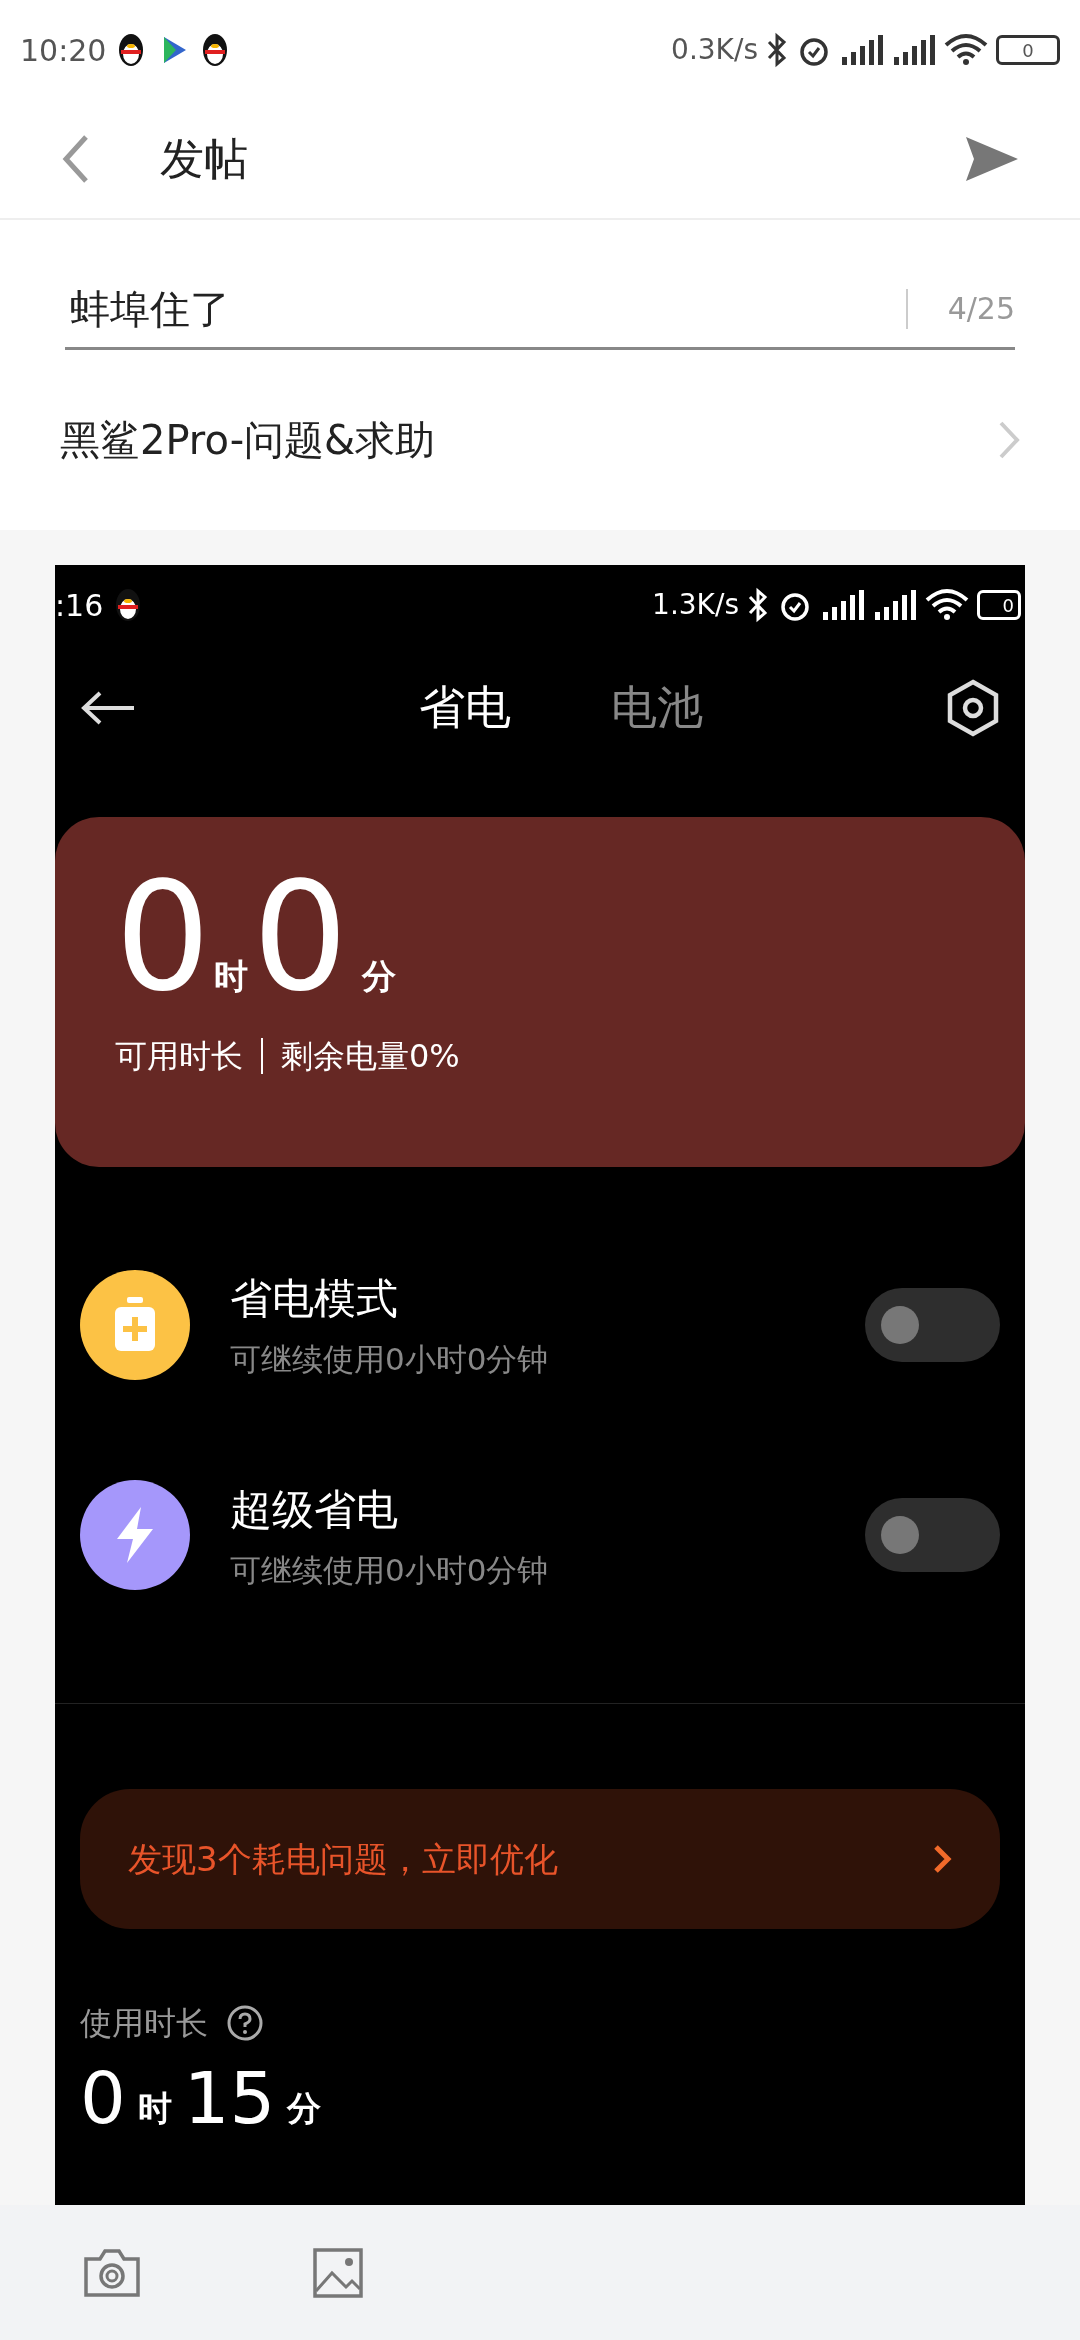  I want to click on help-icon, so click(245, 2023).